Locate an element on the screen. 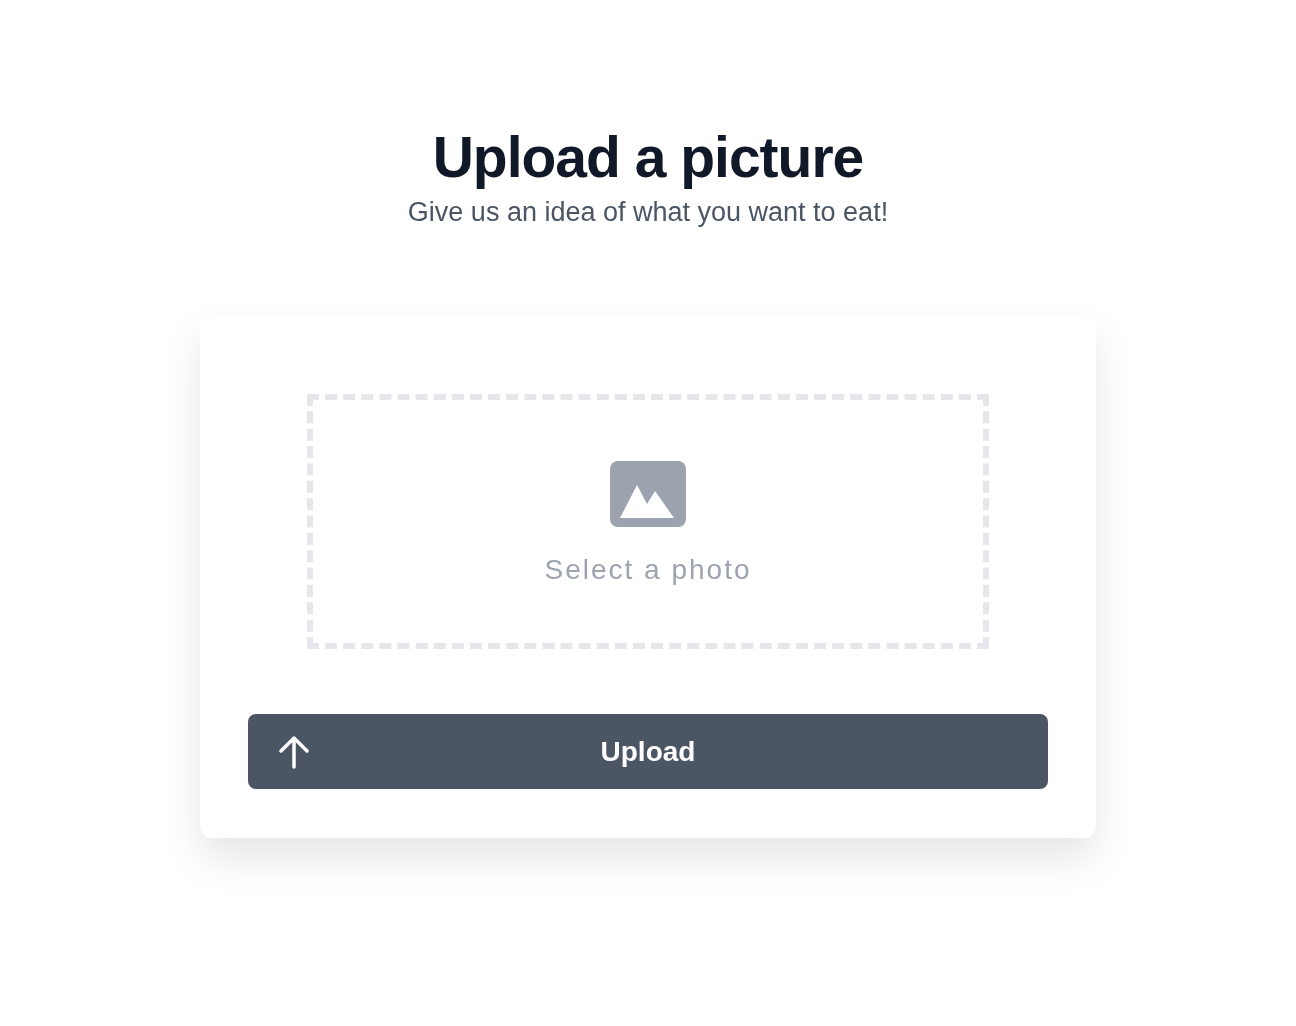 The height and width of the screenshot is (1026, 1296). upload-button: Upload is located at coordinates (648, 751).